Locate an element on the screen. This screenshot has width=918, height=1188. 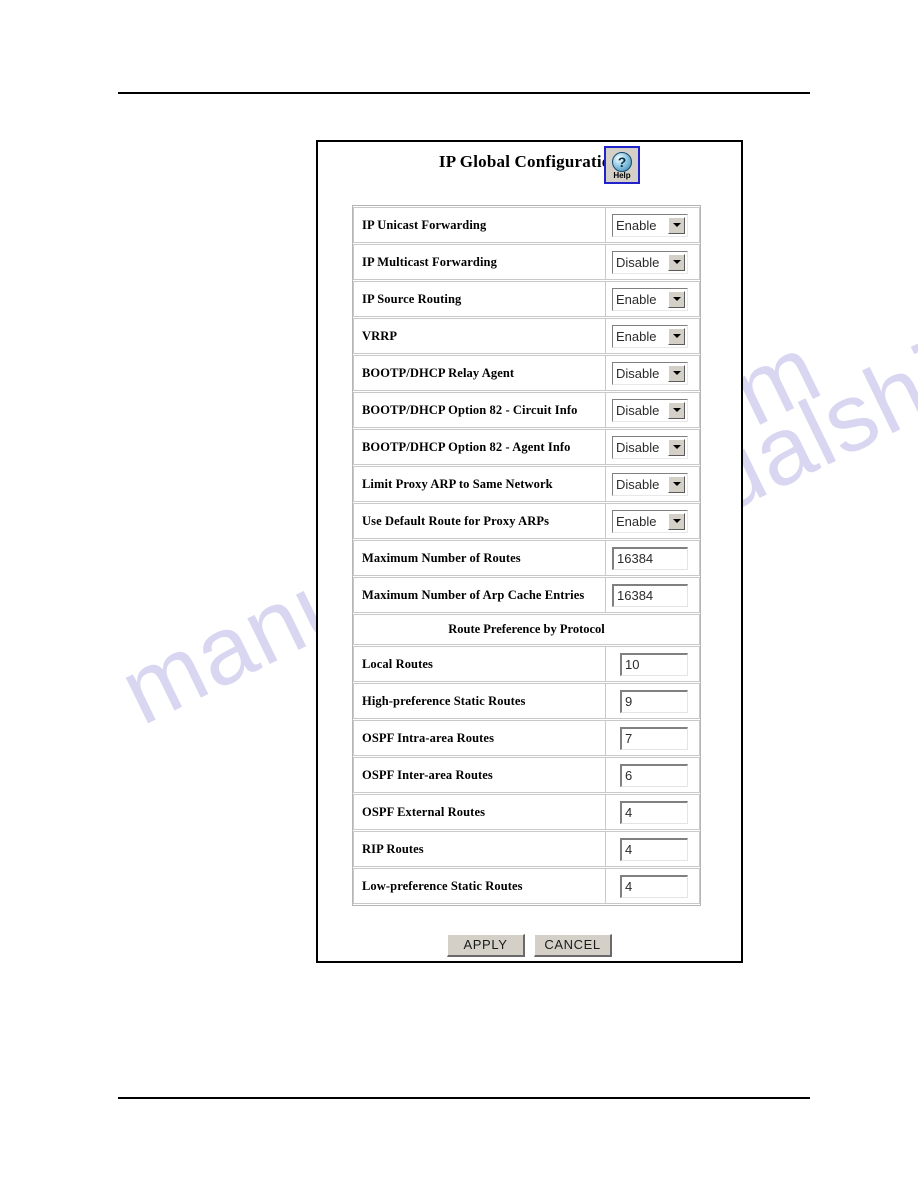
table-row: Limit Proxy ARP to Same Network Disable is located at coordinates (526, 484).